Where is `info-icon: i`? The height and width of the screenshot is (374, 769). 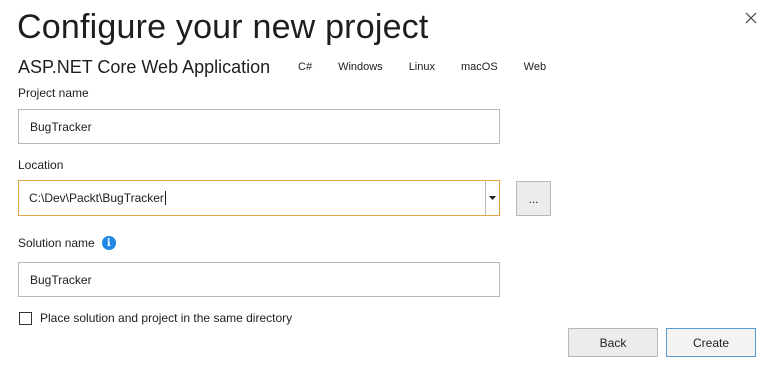 info-icon: i is located at coordinates (108, 243).